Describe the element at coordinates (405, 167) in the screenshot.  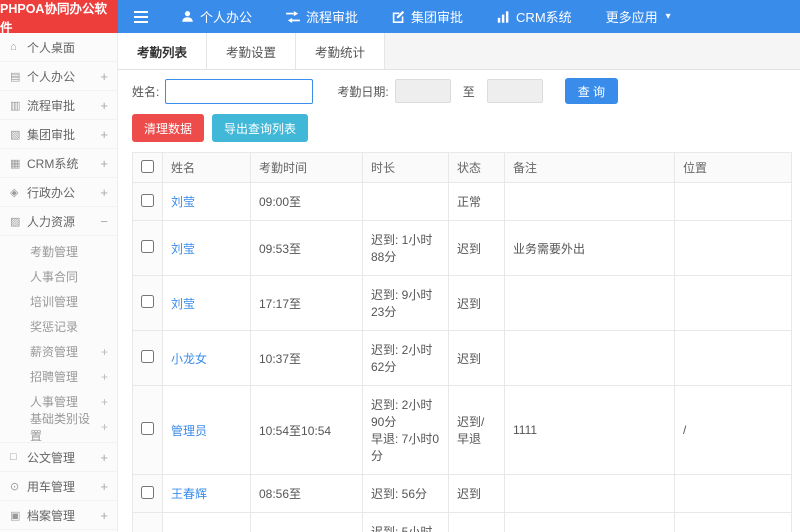
I see `col-header-duration: 时长` at that location.